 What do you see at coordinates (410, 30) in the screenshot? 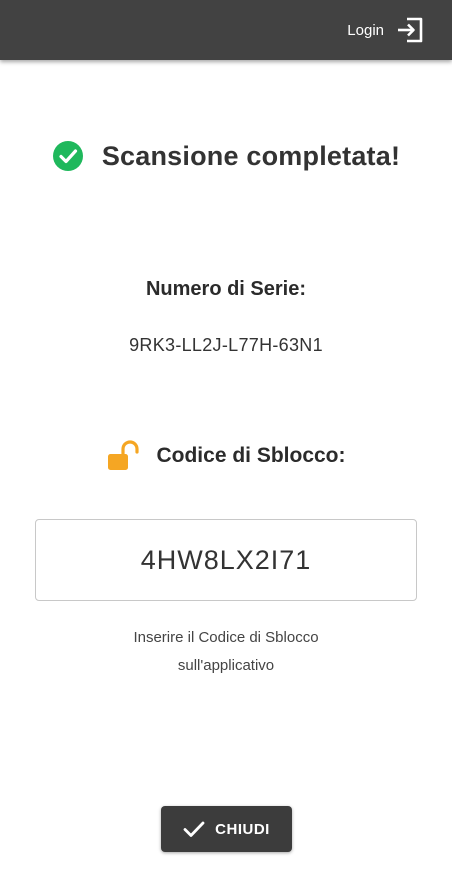
I see `login-icon` at bounding box center [410, 30].